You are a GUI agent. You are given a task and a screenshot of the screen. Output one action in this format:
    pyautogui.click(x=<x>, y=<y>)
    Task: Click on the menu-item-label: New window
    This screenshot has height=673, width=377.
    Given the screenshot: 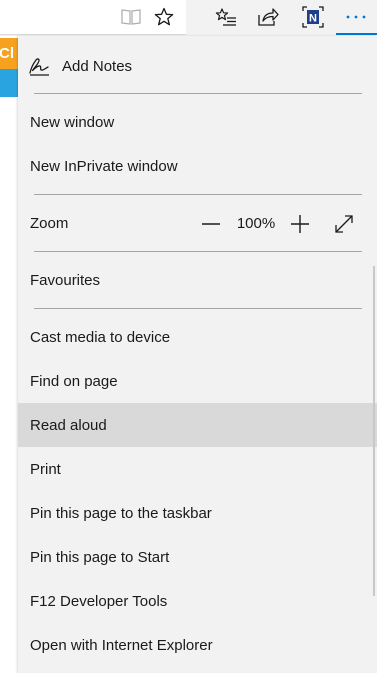 What is the action you would take?
    pyautogui.click(x=72, y=122)
    